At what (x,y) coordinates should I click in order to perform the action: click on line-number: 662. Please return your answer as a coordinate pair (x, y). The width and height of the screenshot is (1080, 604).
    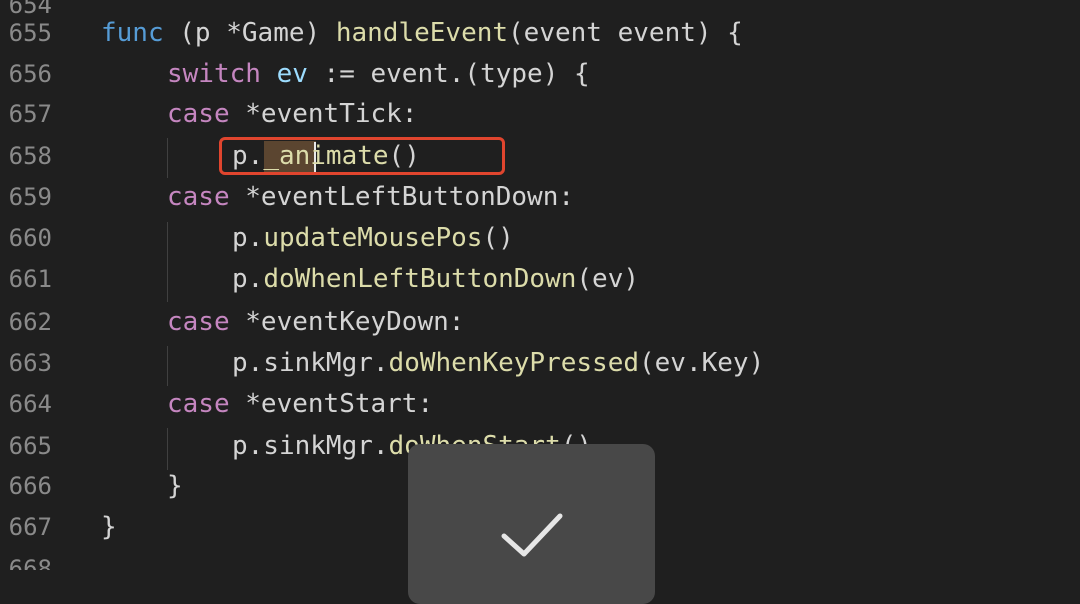
    Looking at the image, I should click on (30, 322).